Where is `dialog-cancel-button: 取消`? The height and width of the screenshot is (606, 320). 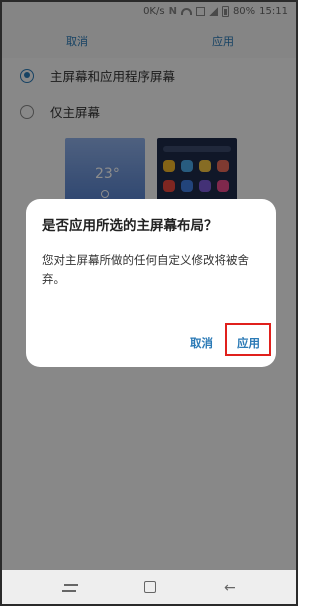 dialog-cancel-button: 取消 is located at coordinates (201, 343).